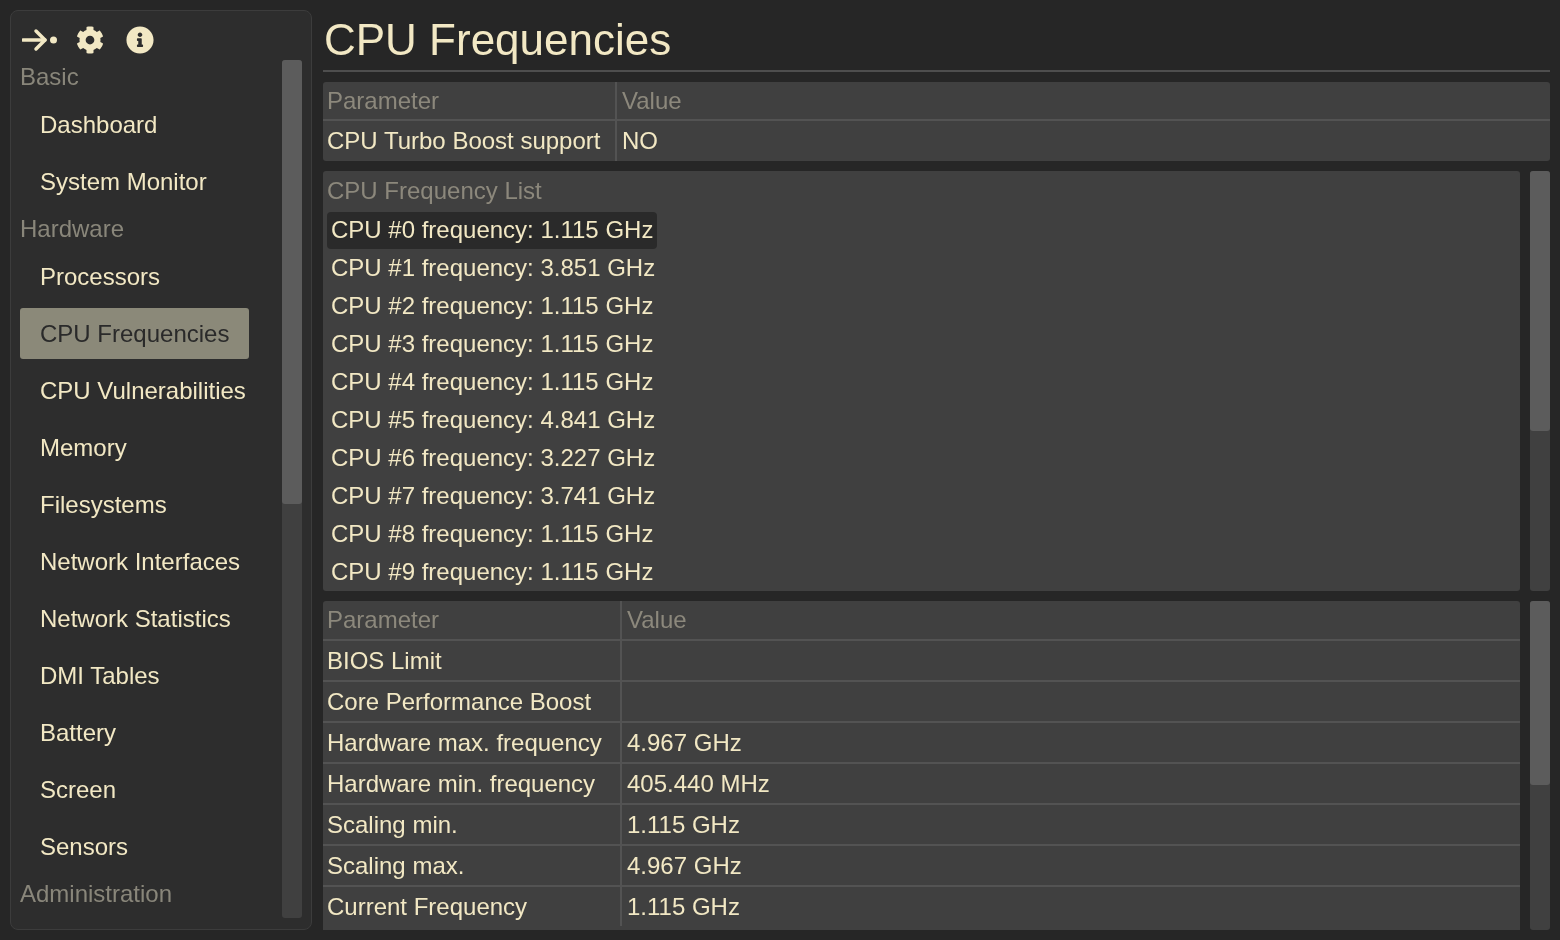 Image resolution: width=1560 pixels, height=940 pixels. I want to click on info-icon, so click(140, 40).